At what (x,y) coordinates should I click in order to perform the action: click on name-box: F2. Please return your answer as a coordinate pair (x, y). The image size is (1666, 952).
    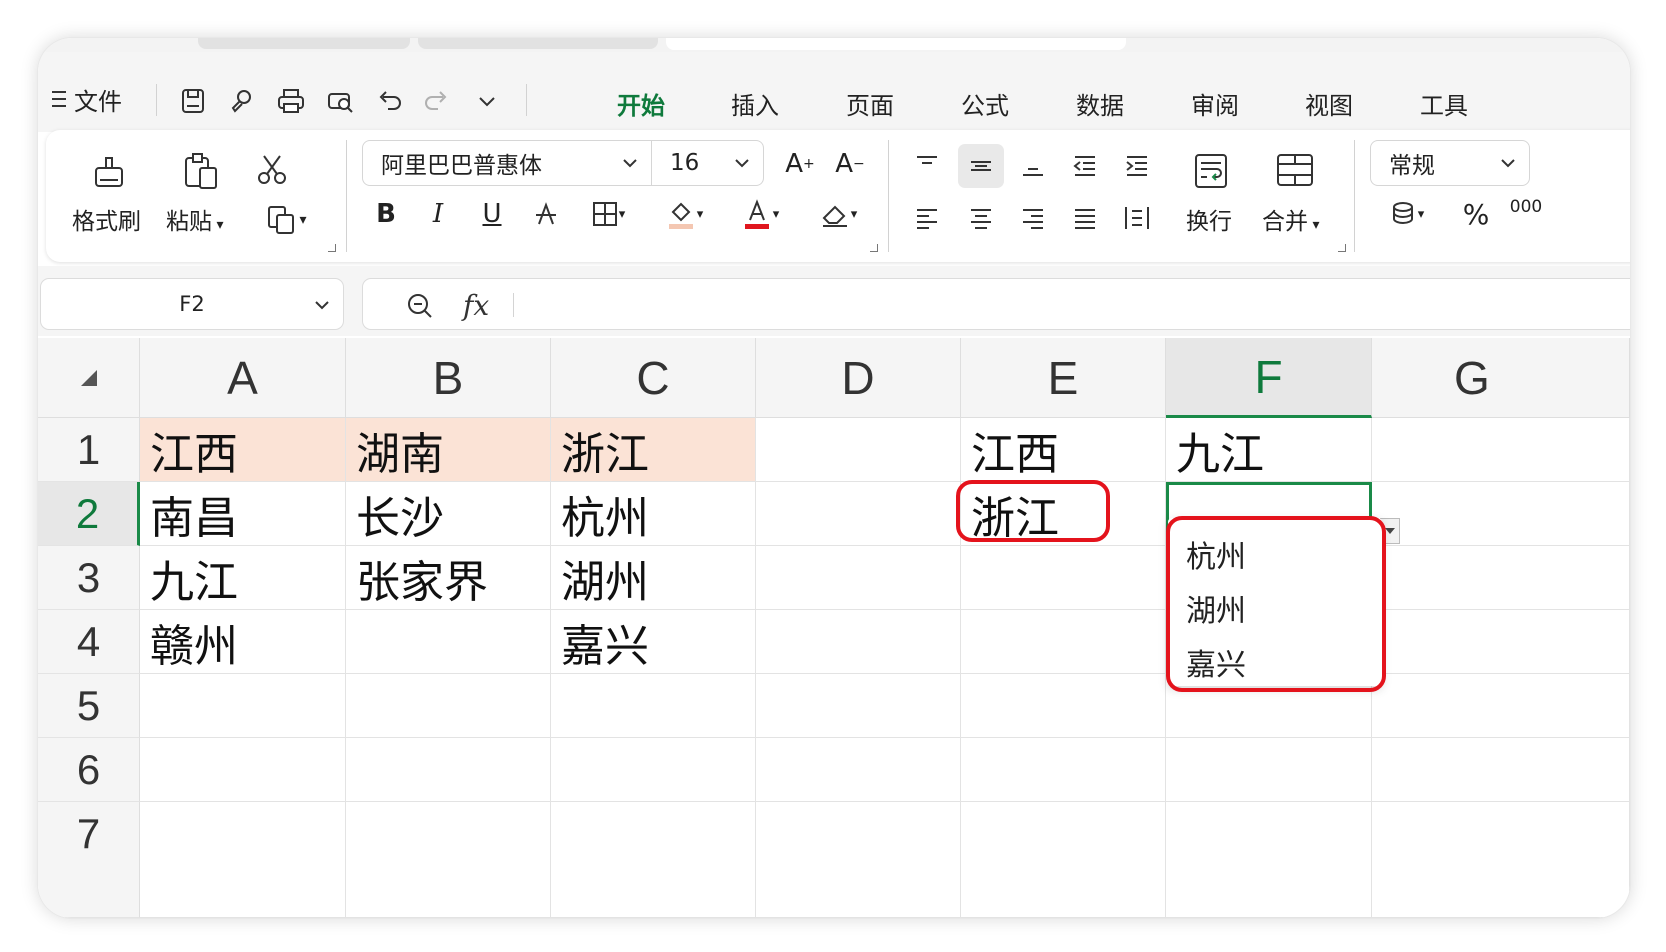
    Looking at the image, I should click on (192, 304).